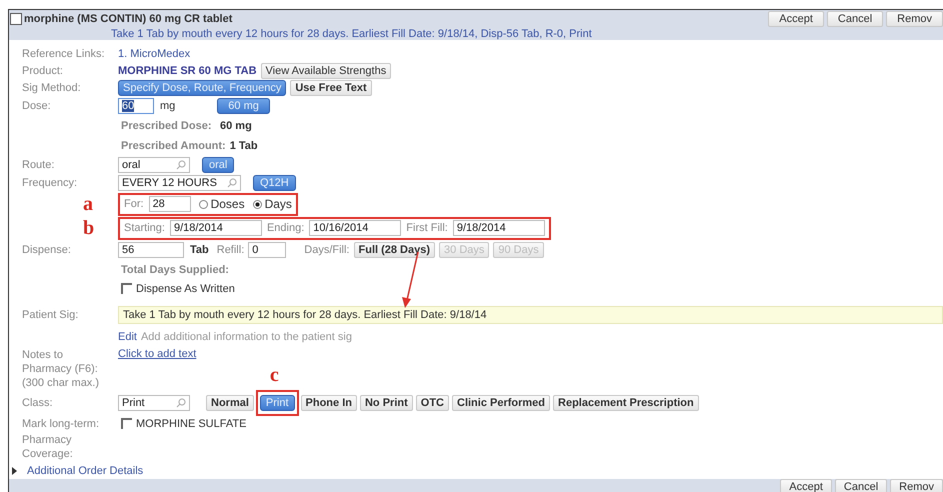 This screenshot has width=943, height=492. I want to click on class-button: No Print, so click(386, 403).